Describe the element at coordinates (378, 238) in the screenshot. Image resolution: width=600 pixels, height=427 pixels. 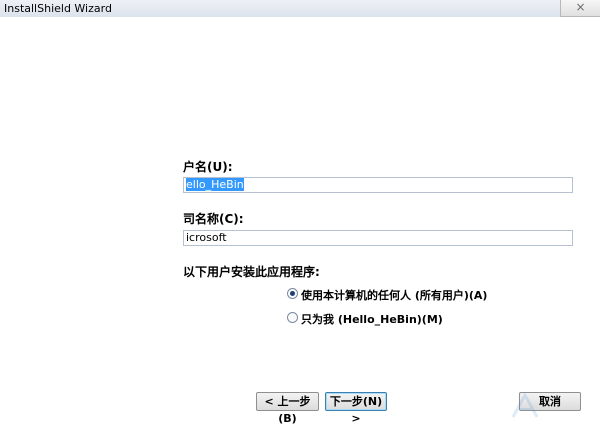
I see `organization-field: icrosoft` at that location.